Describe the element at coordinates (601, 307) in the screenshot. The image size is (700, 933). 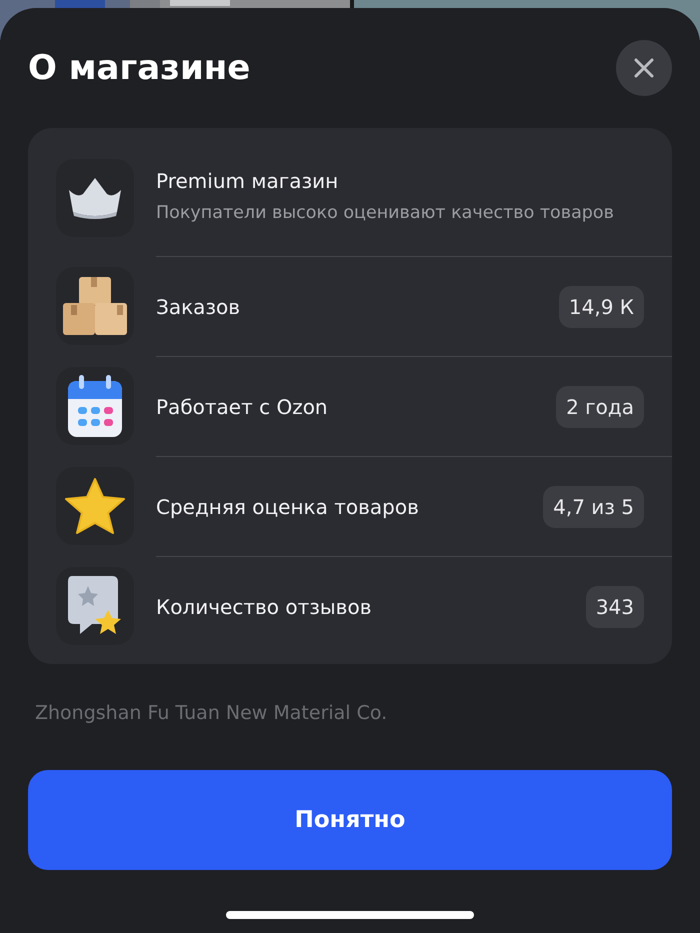
I see `stat-value-badge: 14,9 К` at that location.